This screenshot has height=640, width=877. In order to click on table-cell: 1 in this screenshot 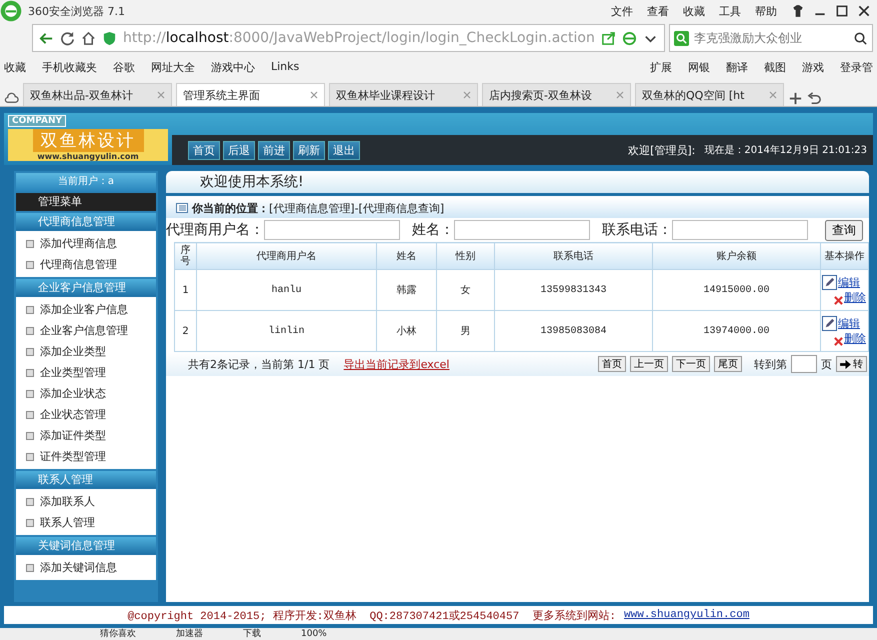, I will do `click(185, 290)`.